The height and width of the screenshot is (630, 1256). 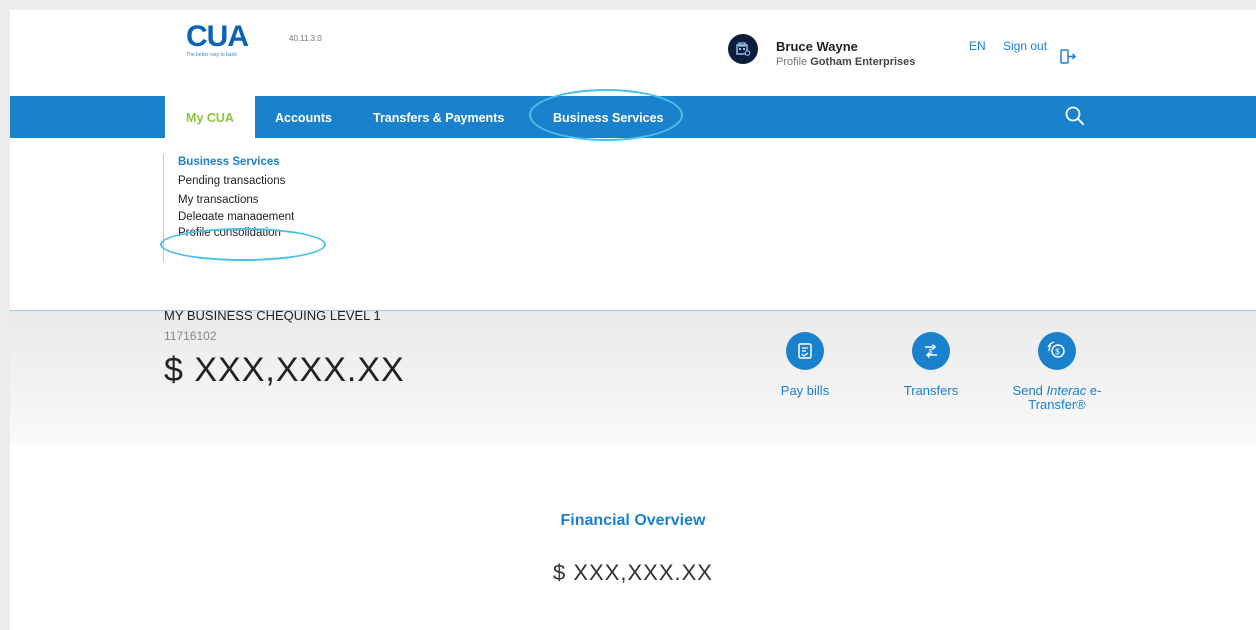 What do you see at coordinates (633, 520) in the screenshot?
I see `financial-overview-title: Financial Overview` at bounding box center [633, 520].